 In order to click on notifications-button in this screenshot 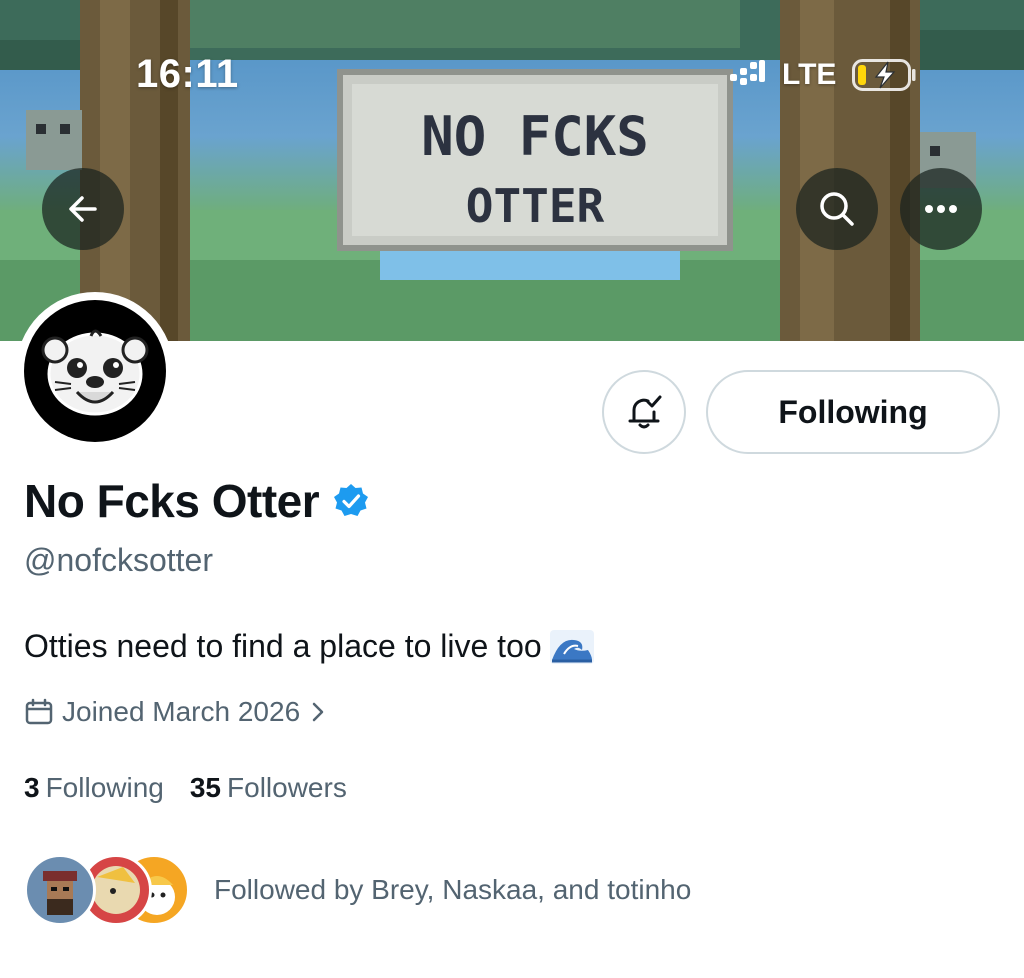, I will do `click(644, 412)`.